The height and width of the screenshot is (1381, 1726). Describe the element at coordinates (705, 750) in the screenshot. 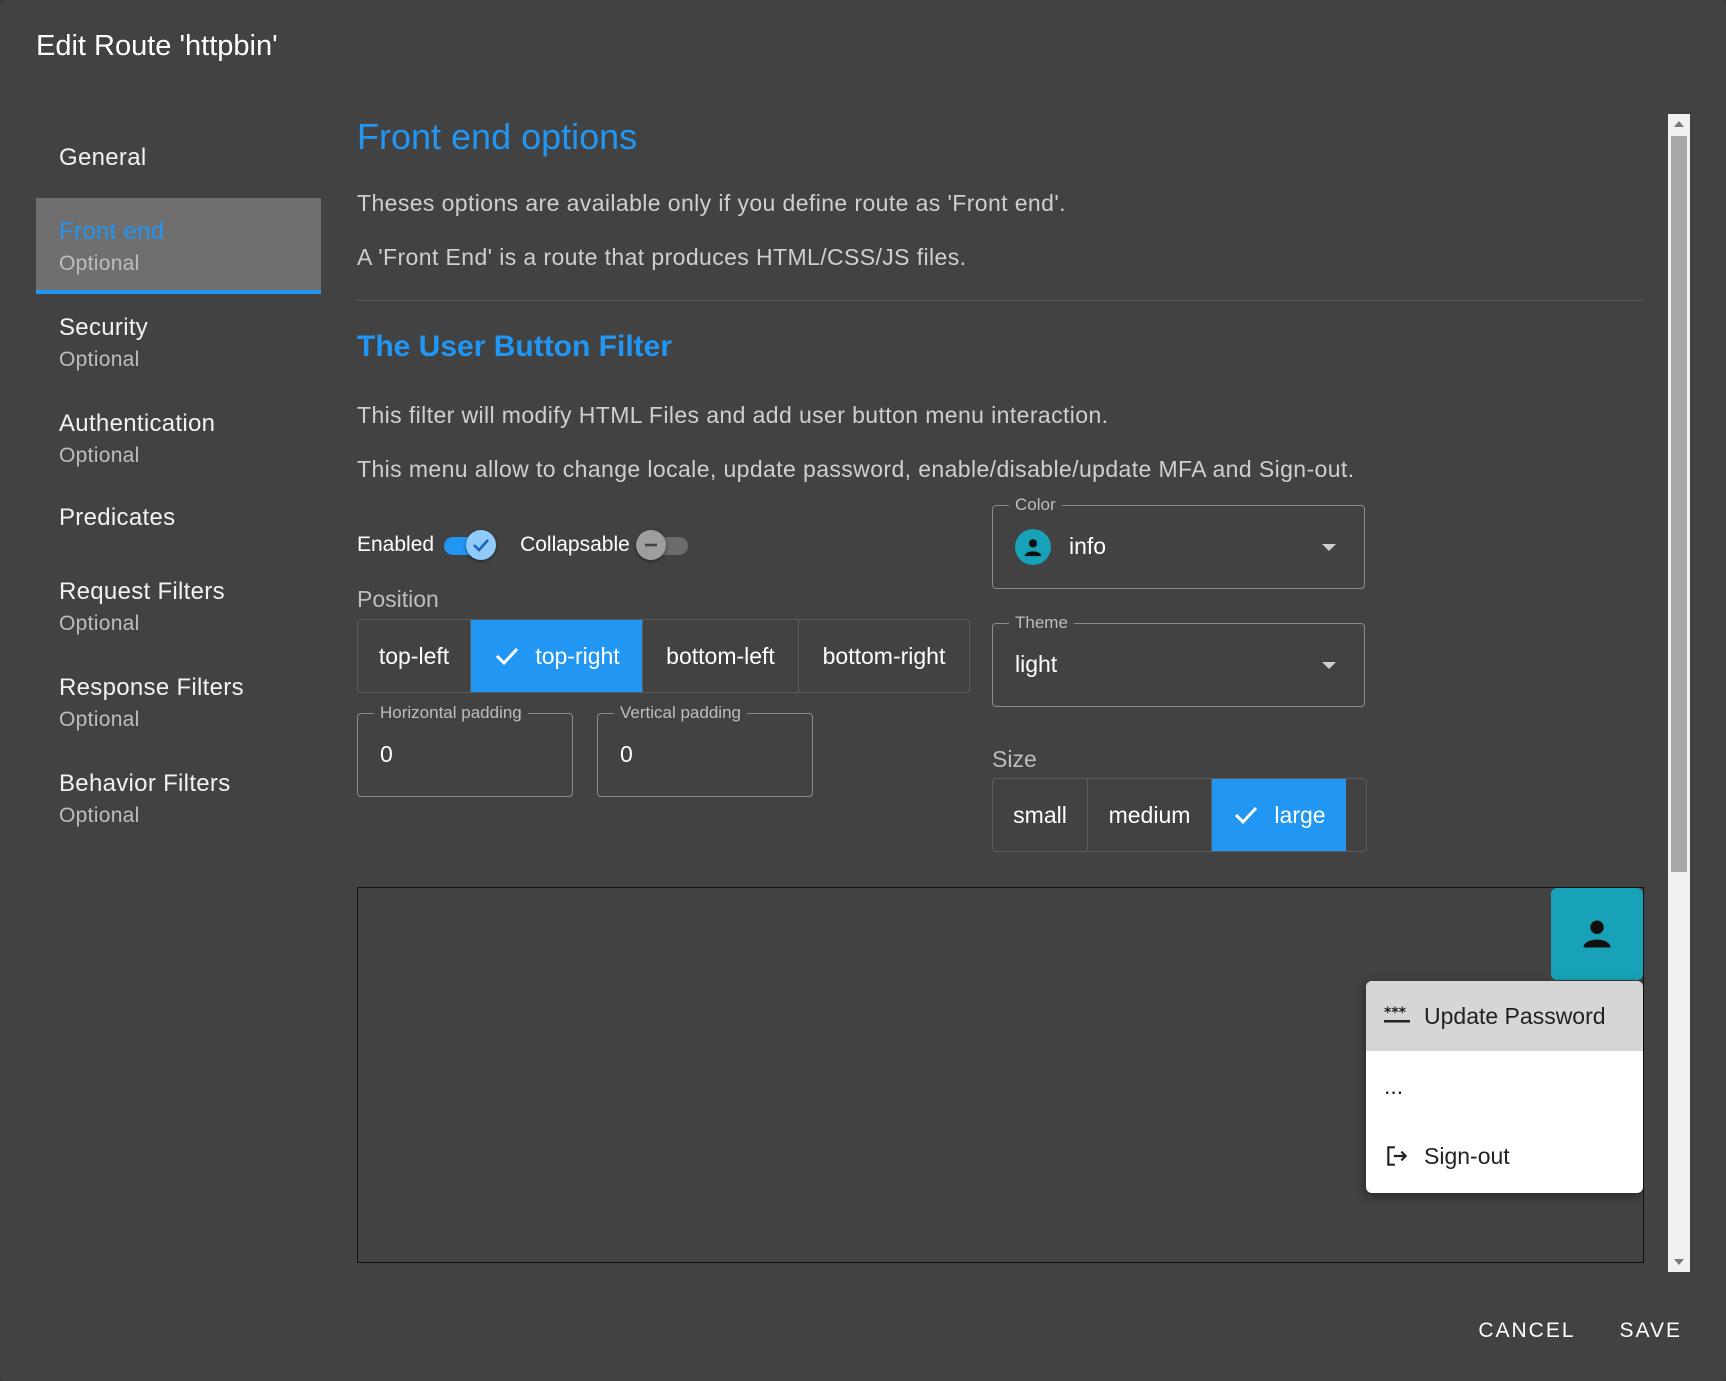

I see `vertical-padding-field: Vertical padding 0` at that location.